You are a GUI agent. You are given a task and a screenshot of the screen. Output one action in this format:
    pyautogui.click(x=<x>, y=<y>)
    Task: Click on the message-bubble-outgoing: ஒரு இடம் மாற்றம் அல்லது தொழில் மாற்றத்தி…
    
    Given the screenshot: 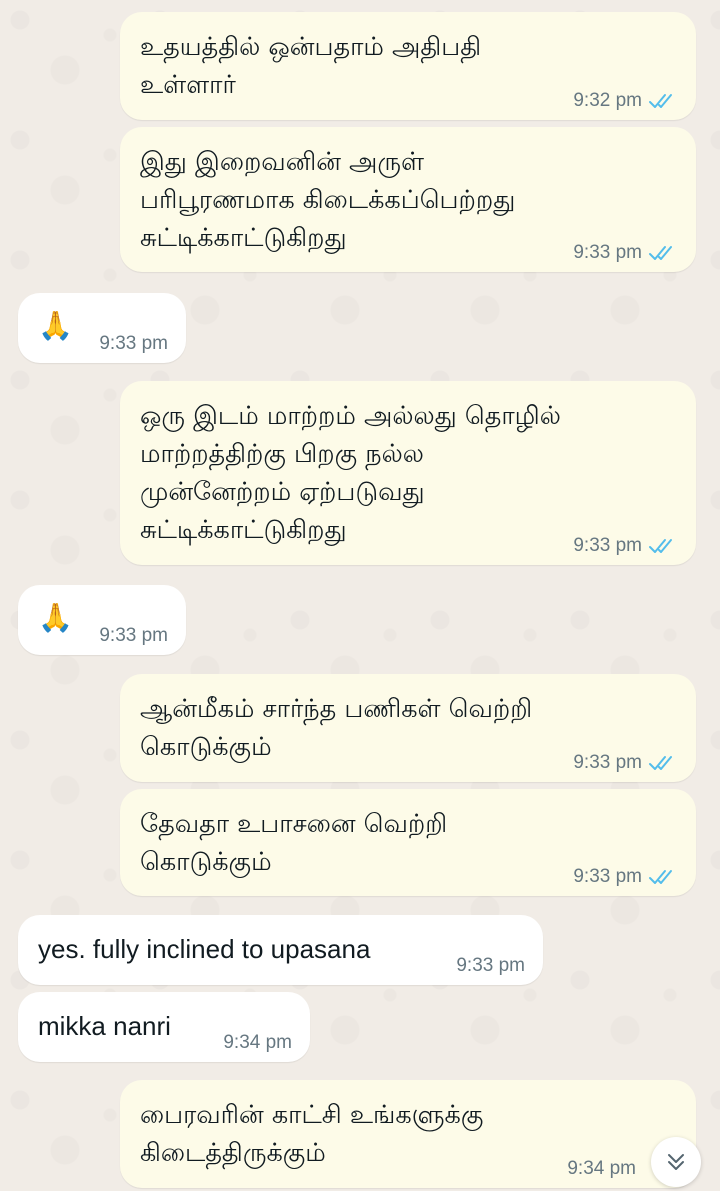 What is the action you would take?
    pyautogui.click(x=408, y=473)
    